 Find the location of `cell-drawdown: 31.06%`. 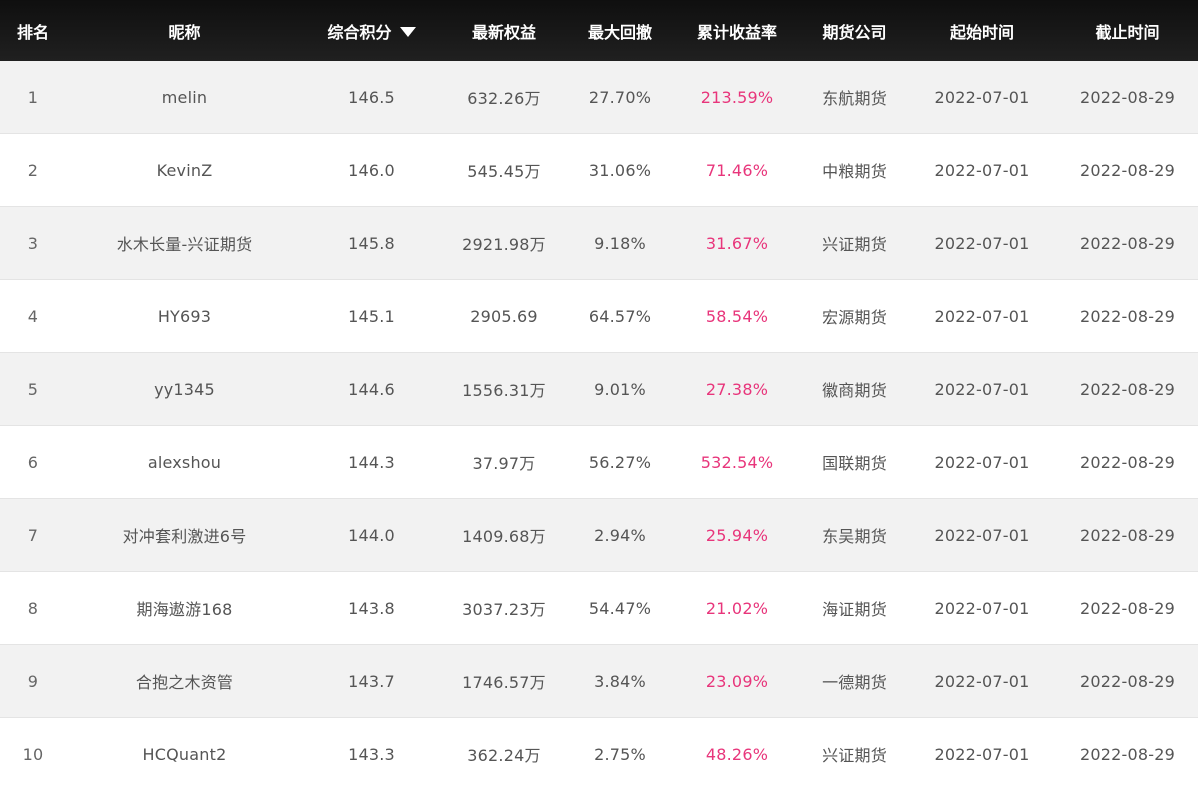

cell-drawdown: 31.06% is located at coordinates (620, 170).